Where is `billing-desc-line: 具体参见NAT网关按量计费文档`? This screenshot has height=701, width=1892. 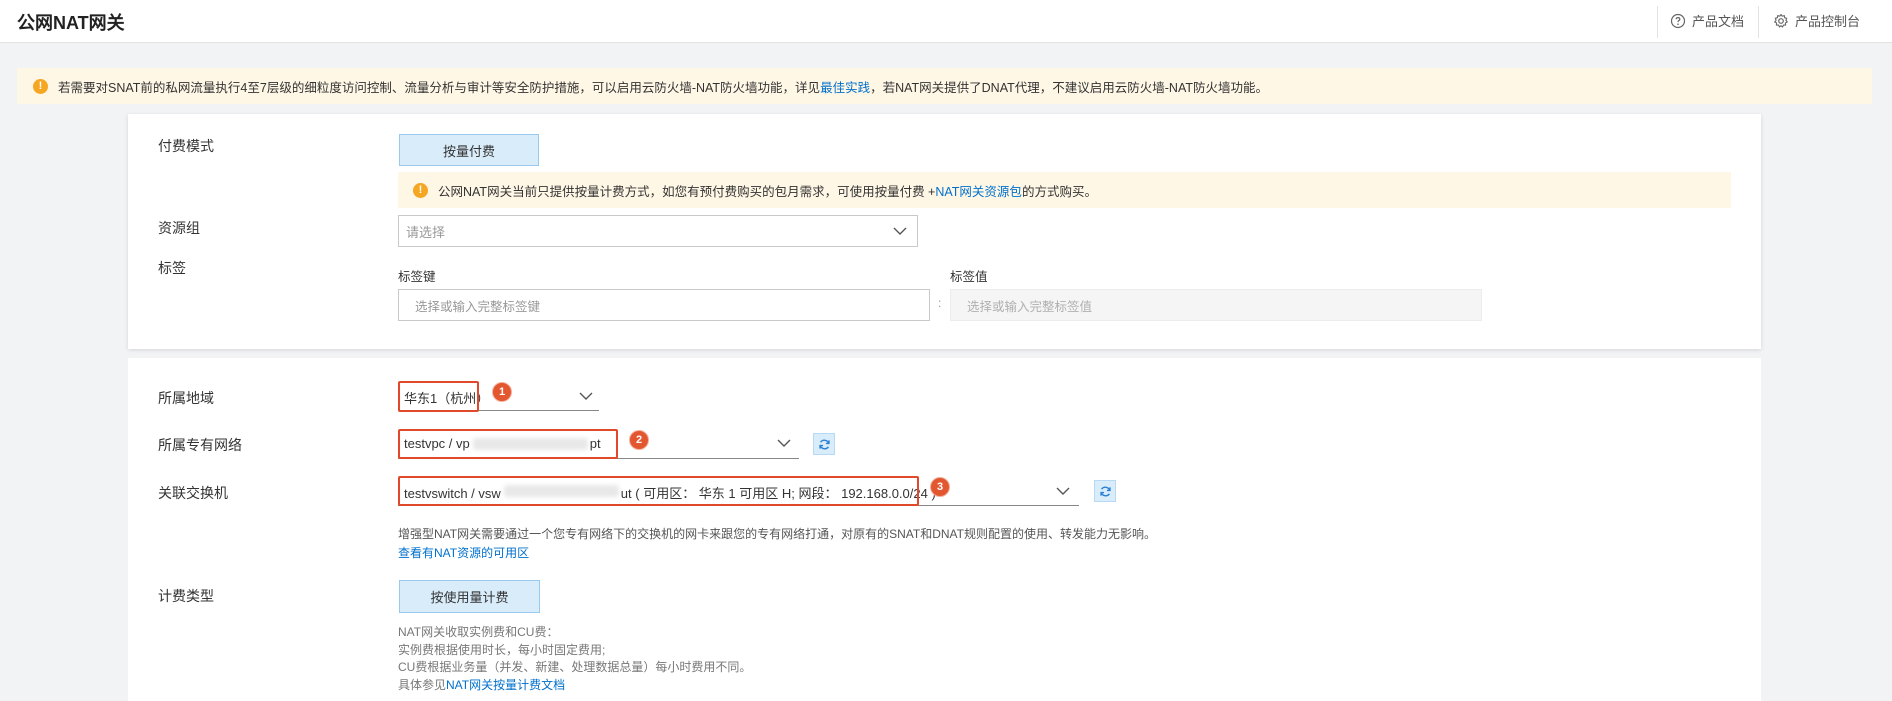 billing-desc-line: 具体参见NAT网关按量计费文档 is located at coordinates (574, 686).